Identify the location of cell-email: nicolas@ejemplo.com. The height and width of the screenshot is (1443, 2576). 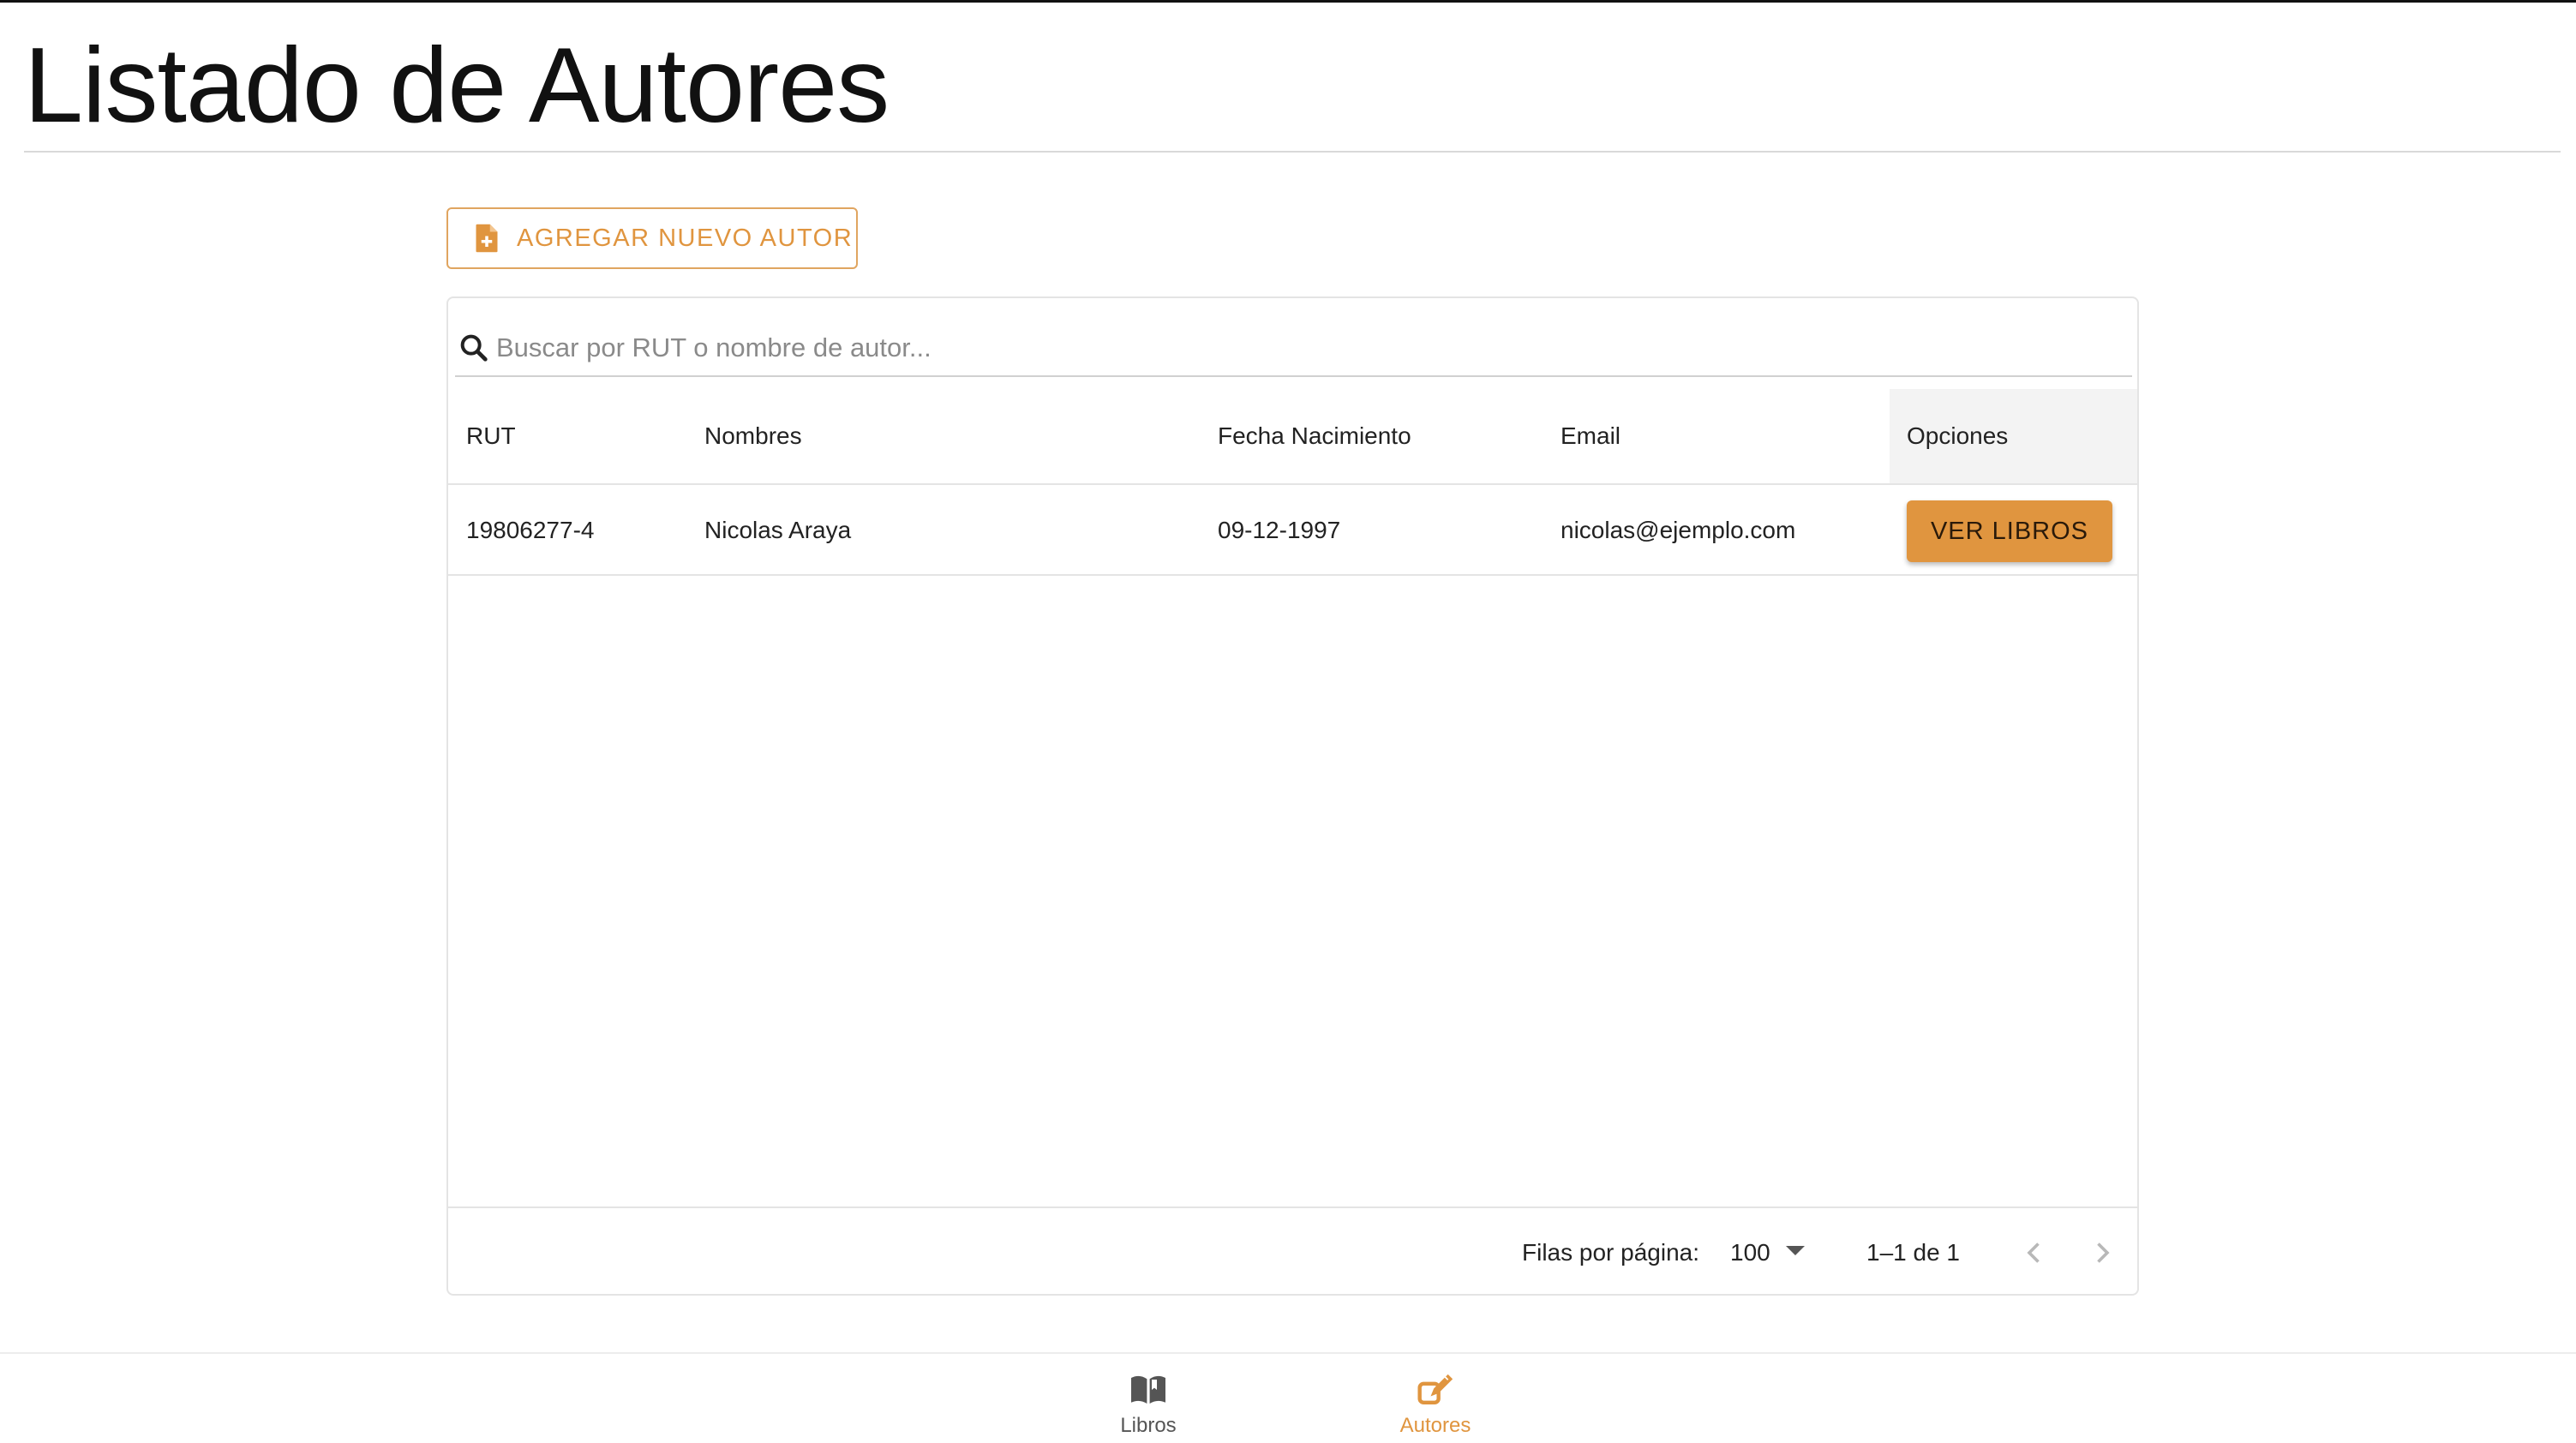
(1678, 530).